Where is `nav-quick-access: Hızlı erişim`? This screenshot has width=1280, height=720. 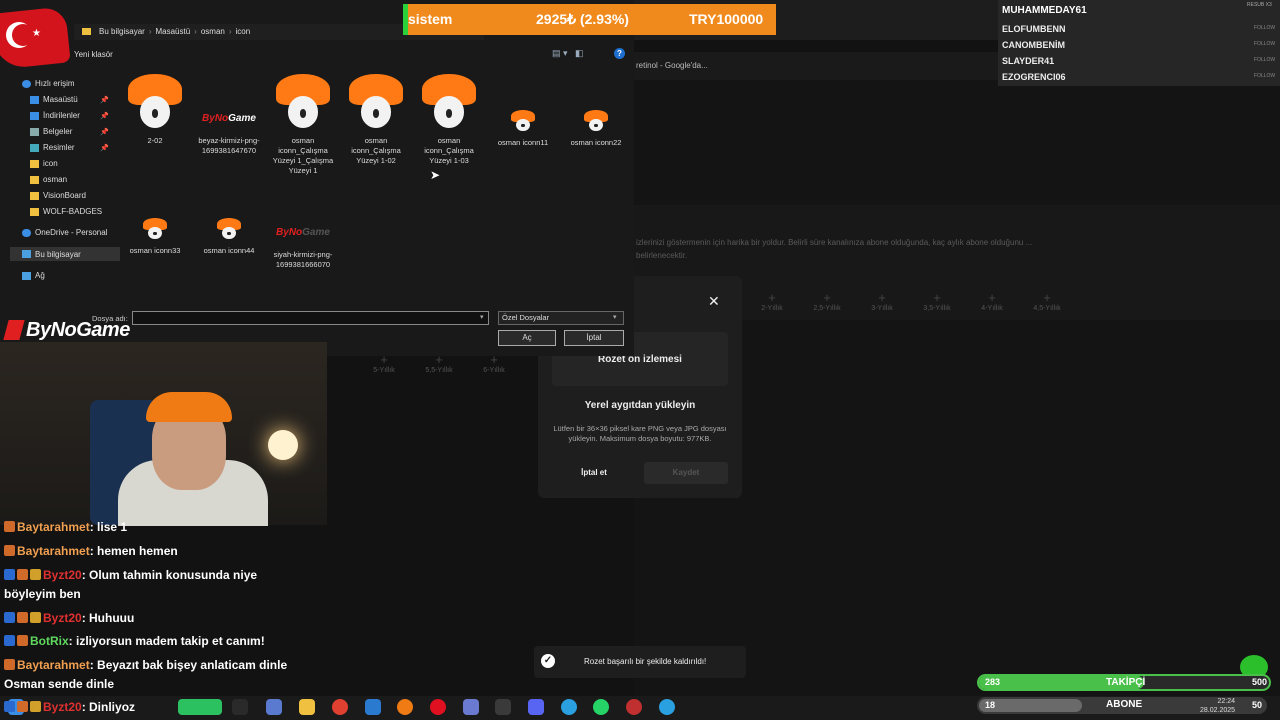 nav-quick-access: Hızlı erişim is located at coordinates (48, 83).